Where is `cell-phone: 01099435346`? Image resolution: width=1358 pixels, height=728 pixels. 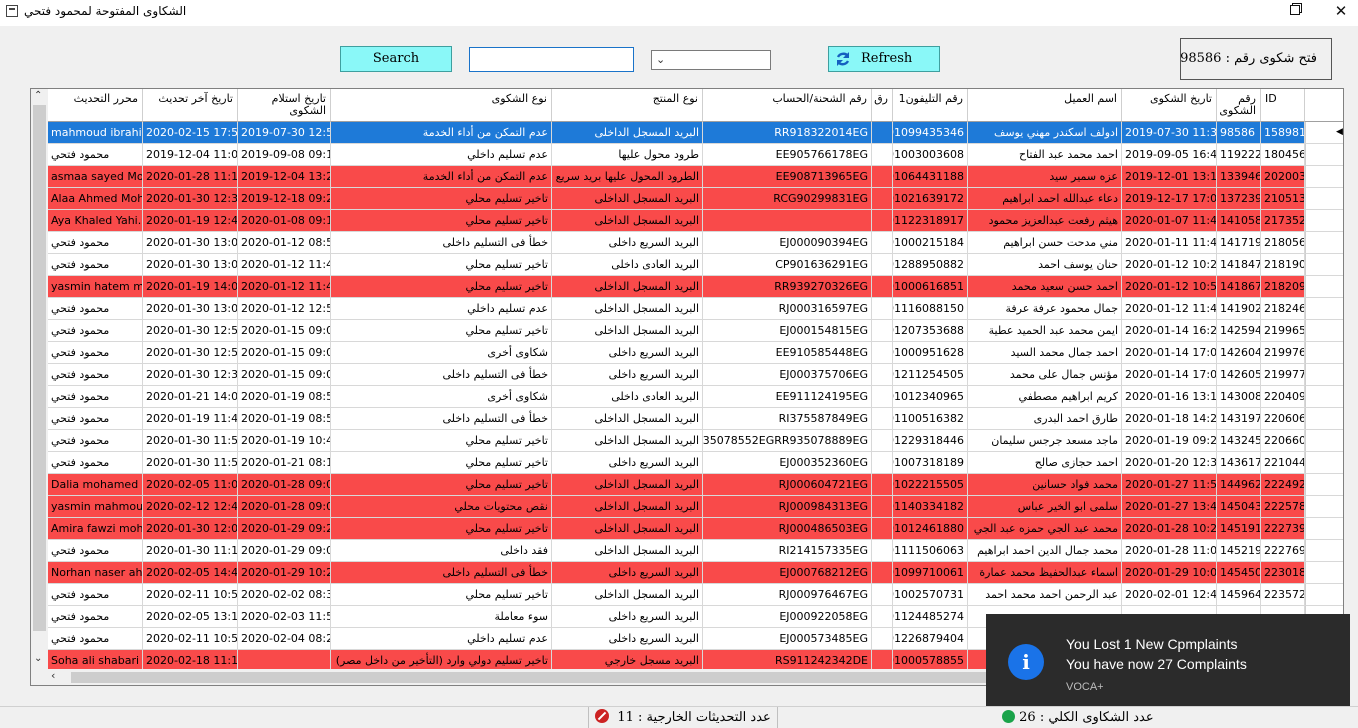 cell-phone: 01099435346 is located at coordinates (930, 133).